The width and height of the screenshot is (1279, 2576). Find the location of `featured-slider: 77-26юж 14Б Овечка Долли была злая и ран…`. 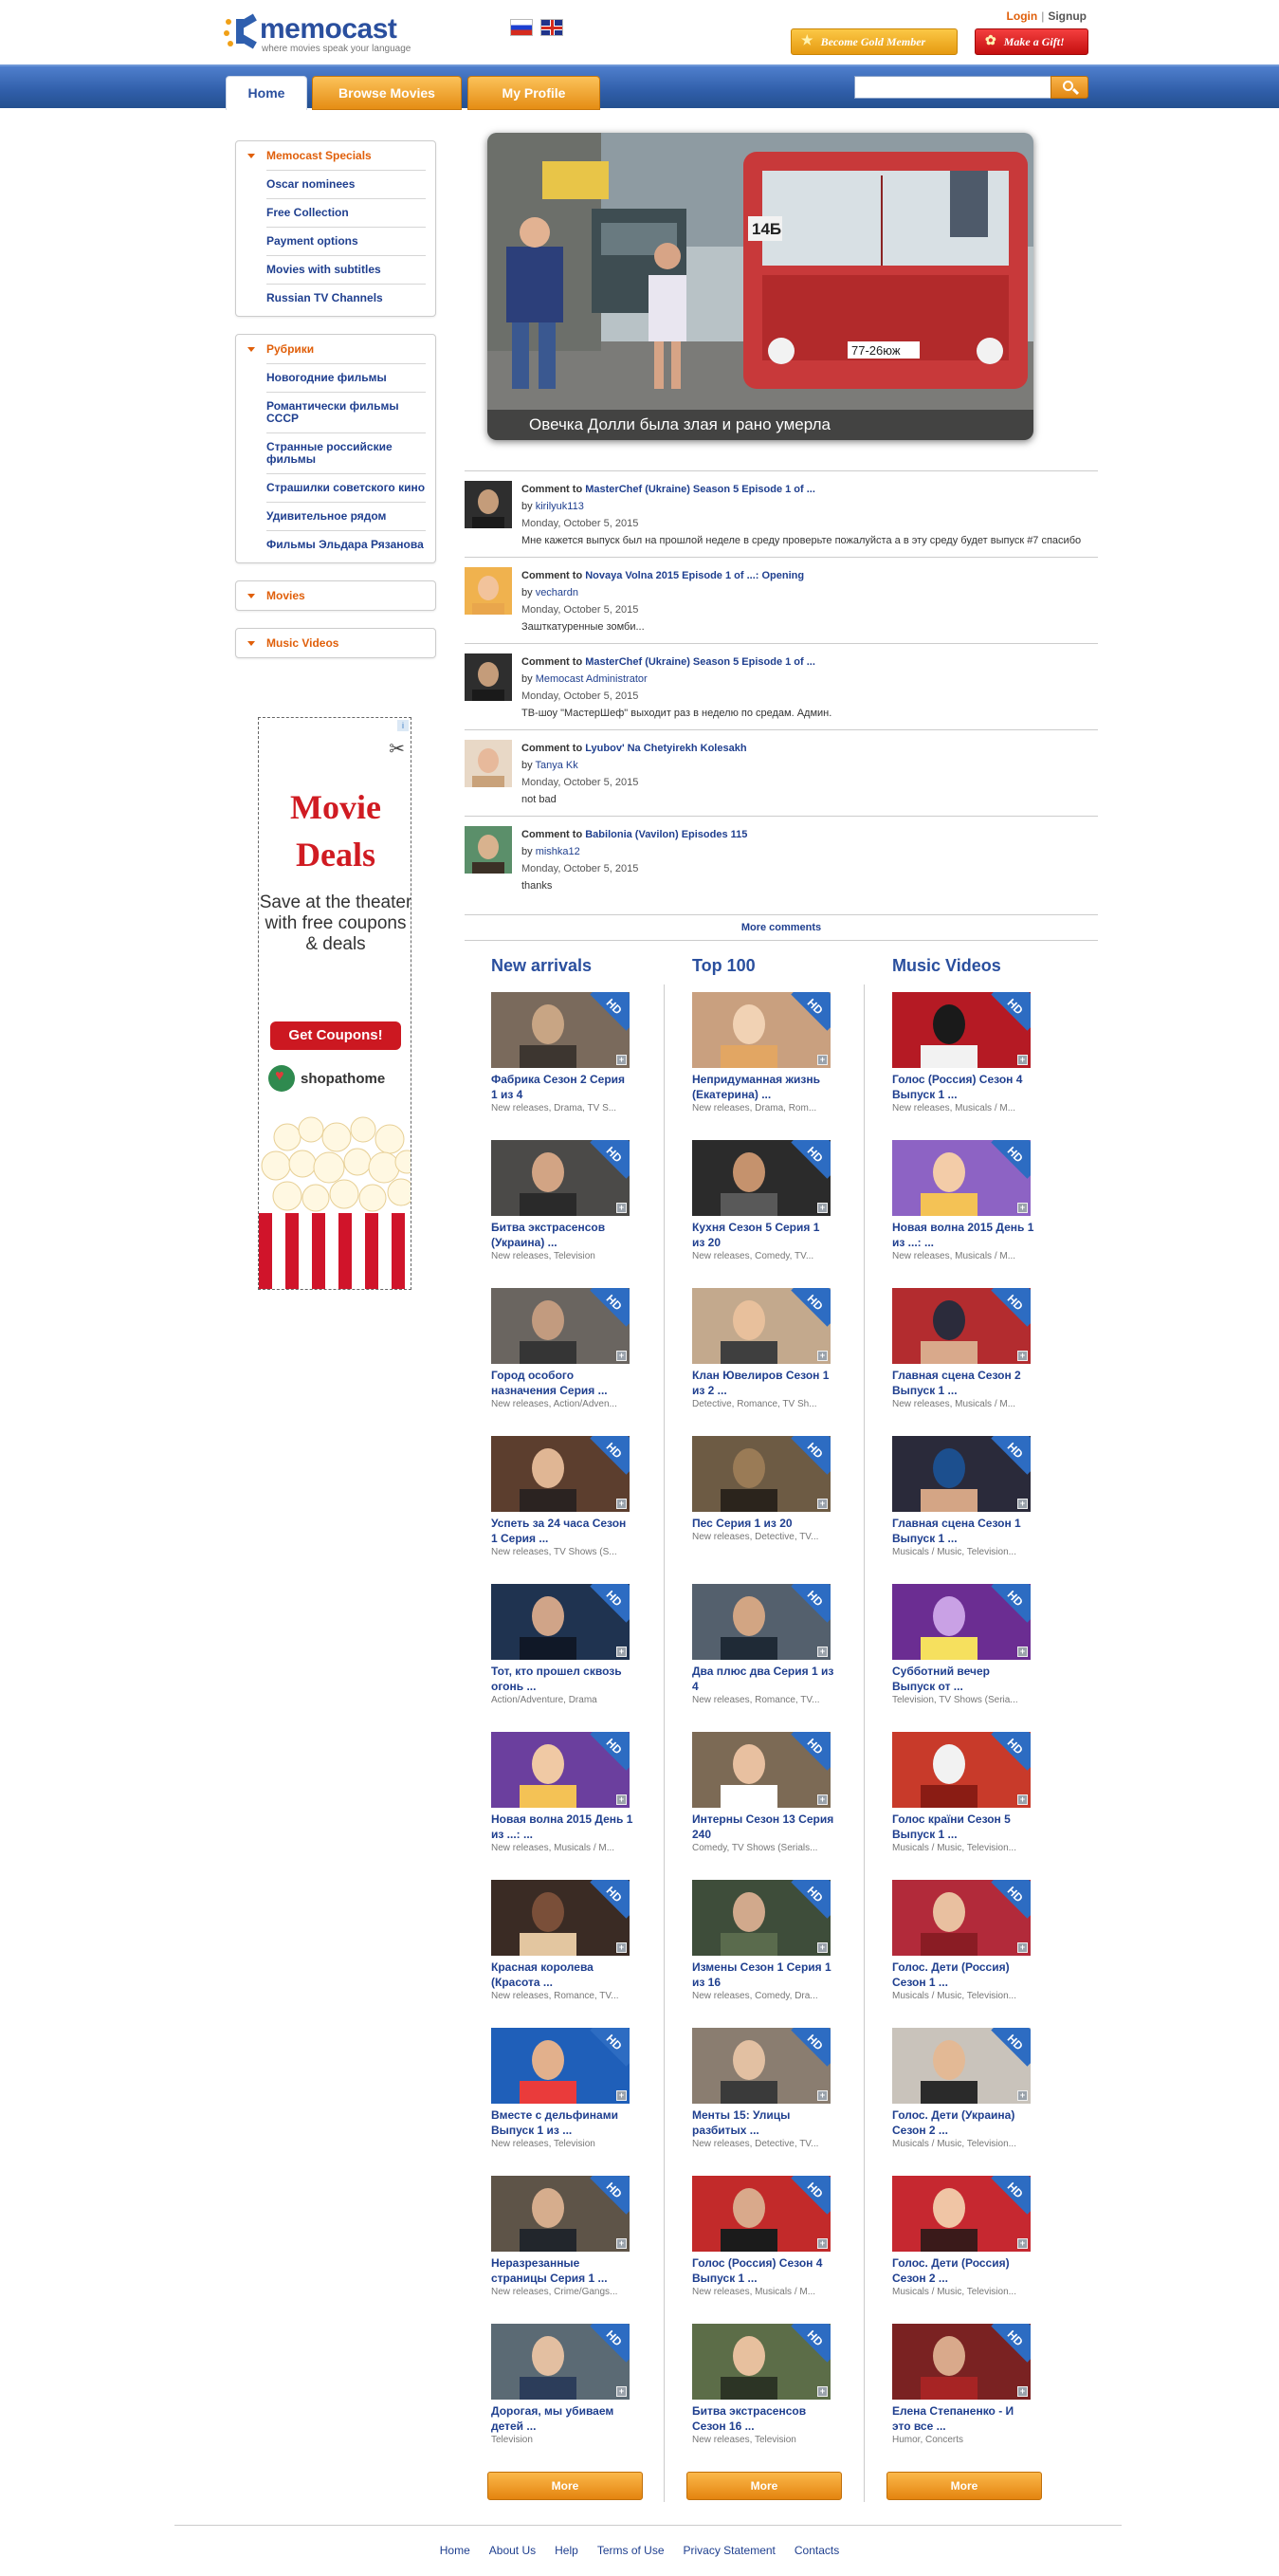

featured-slider: 77-26юж 14Б Овечка Долли была злая и ран… is located at coordinates (760, 286).